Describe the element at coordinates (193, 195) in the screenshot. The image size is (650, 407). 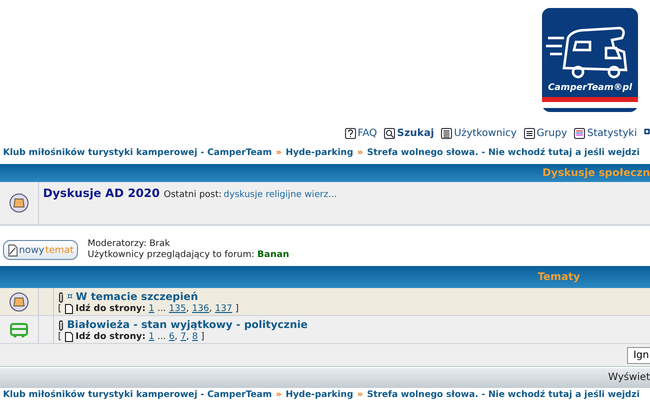
I see `last-post-label: Ostatni post:` at that location.